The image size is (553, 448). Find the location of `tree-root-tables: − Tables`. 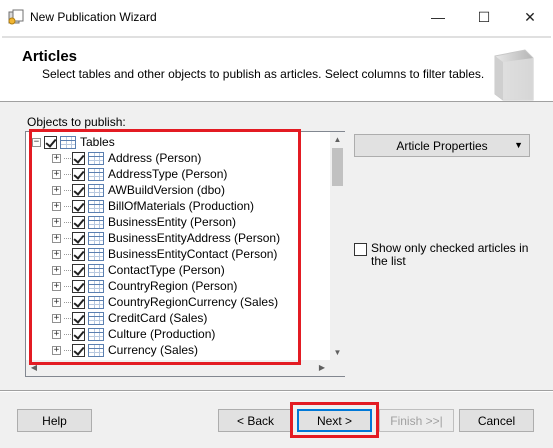

tree-root-tables: − Tables is located at coordinates (73, 142).